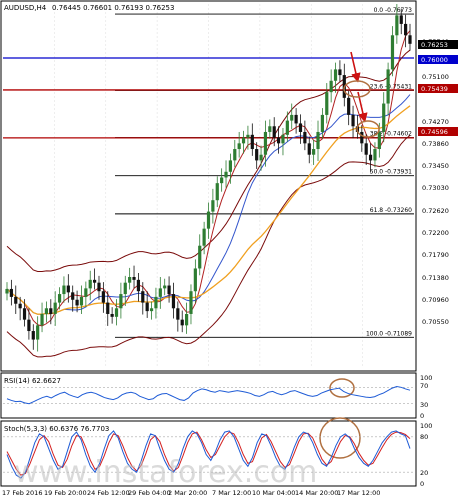 The width and height of the screenshot is (473, 500). What do you see at coordinates (424, 405) in the screenshot?
I see `rsi-axis-label: 30` at bounding box center [424, 405].